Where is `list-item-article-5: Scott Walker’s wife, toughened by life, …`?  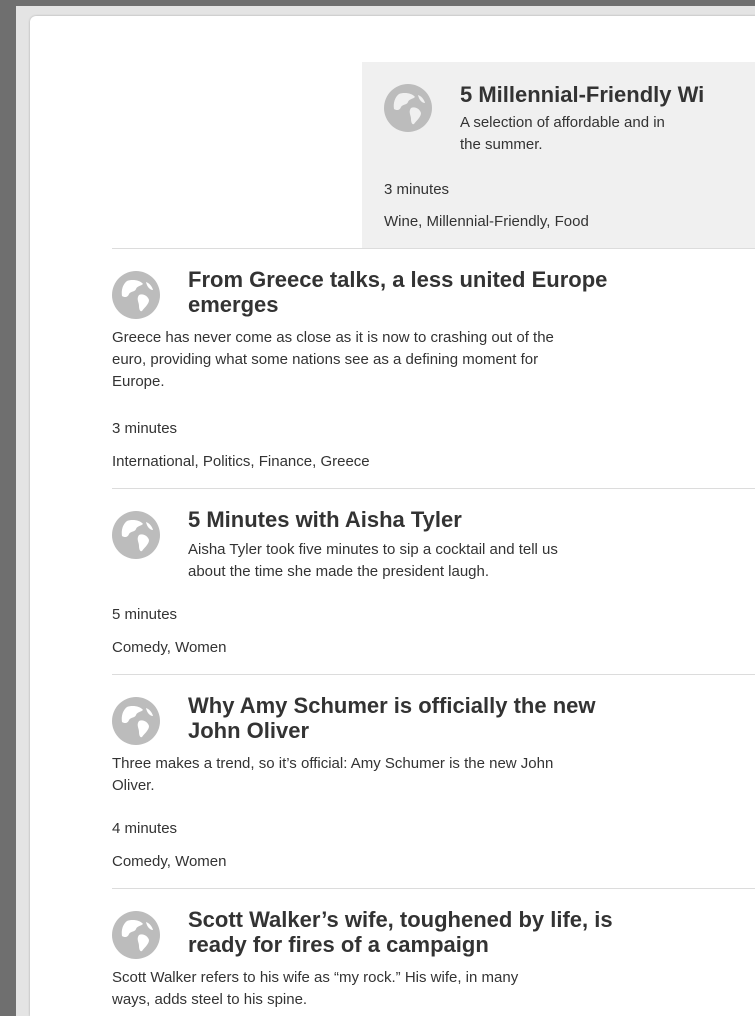 list-item-article-5: Scott Walker’s wife, toughened by life, … is located at coordinates (433, 952).